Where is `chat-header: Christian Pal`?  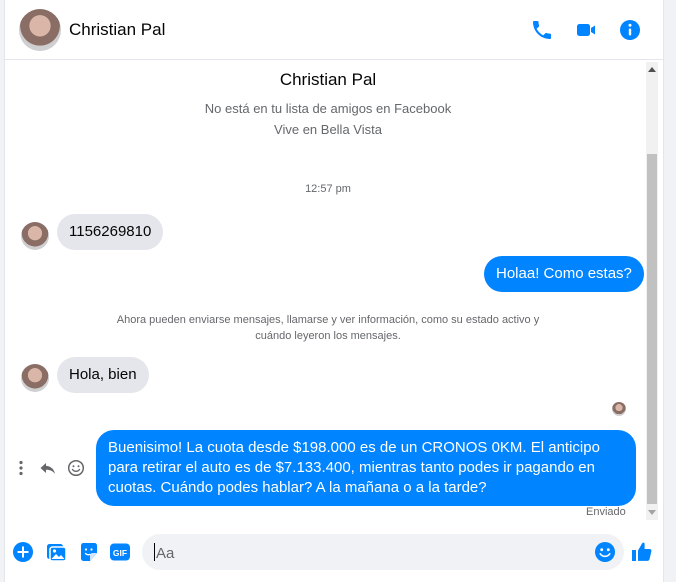 chat-header: Christian Pal is located at coordinates (334, 30).